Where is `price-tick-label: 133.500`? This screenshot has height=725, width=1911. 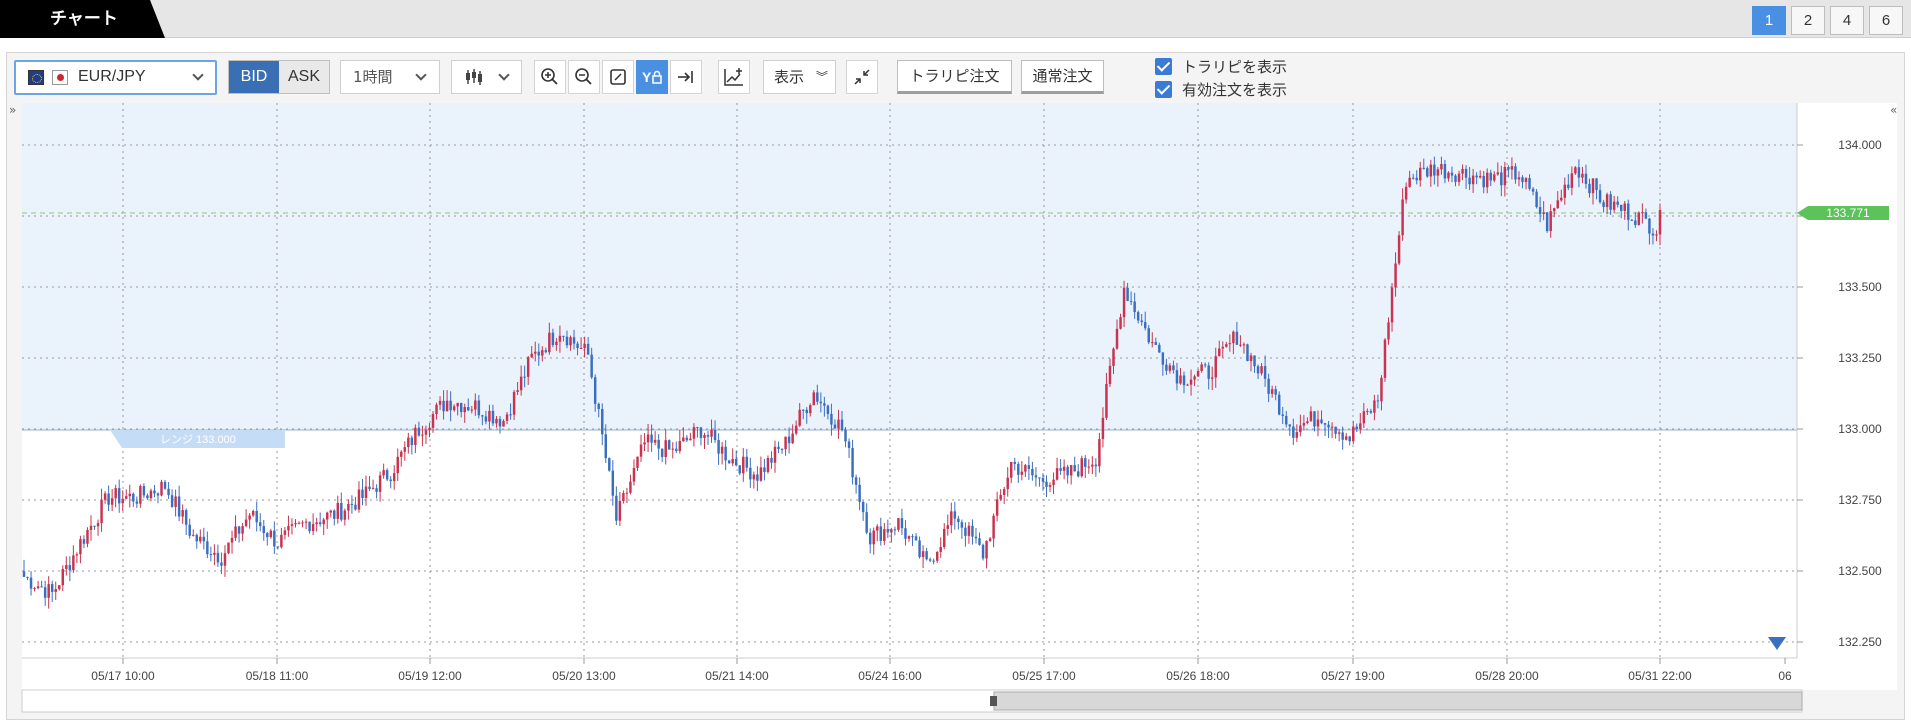 price-tick-label: 133.500 is located at coordinates (1860, 287).